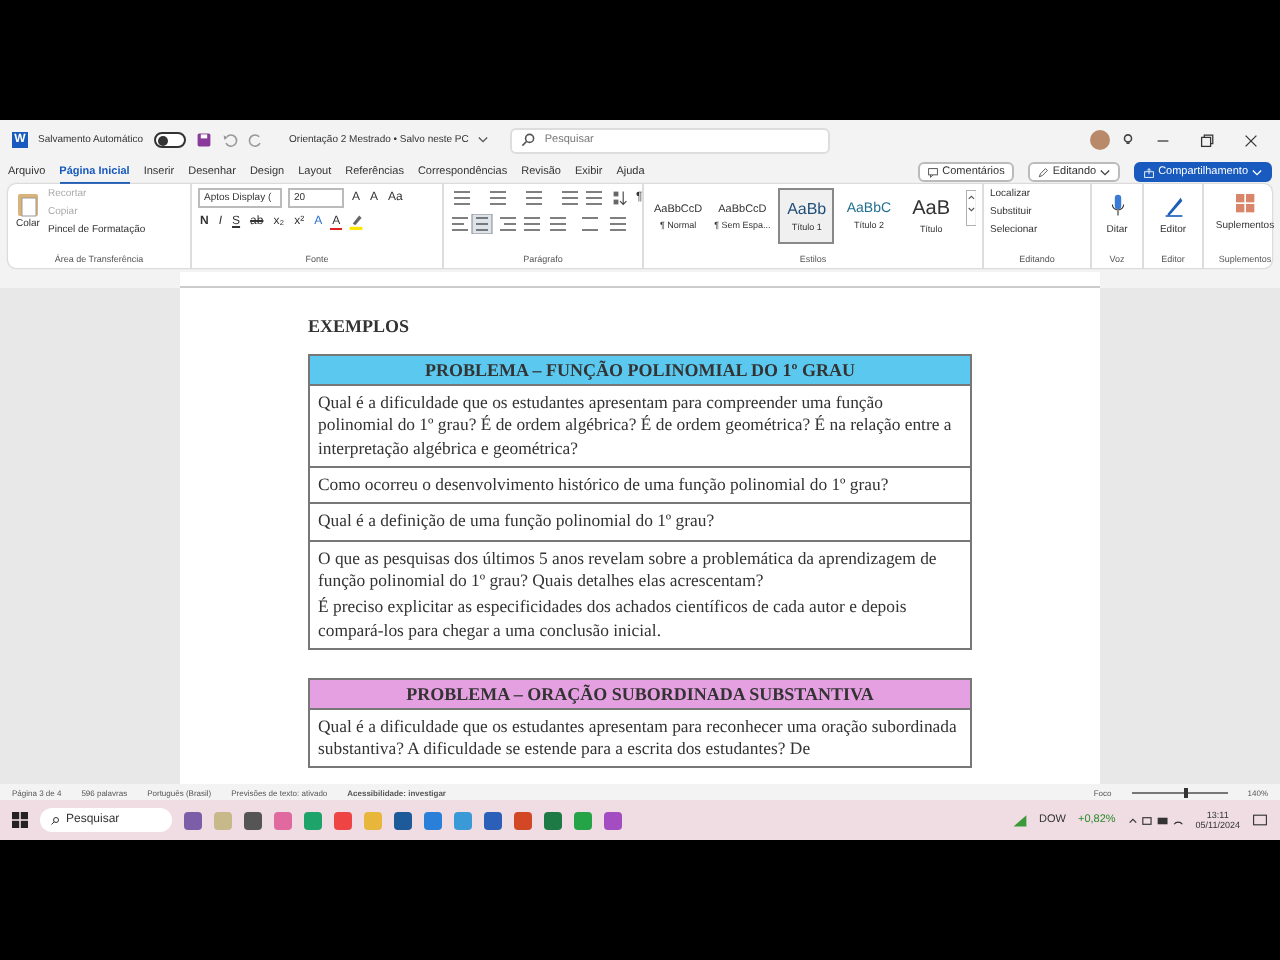  Describe the element at coordinates (356, 222) in the screenshot. I see `highlighter-icon` at that location.